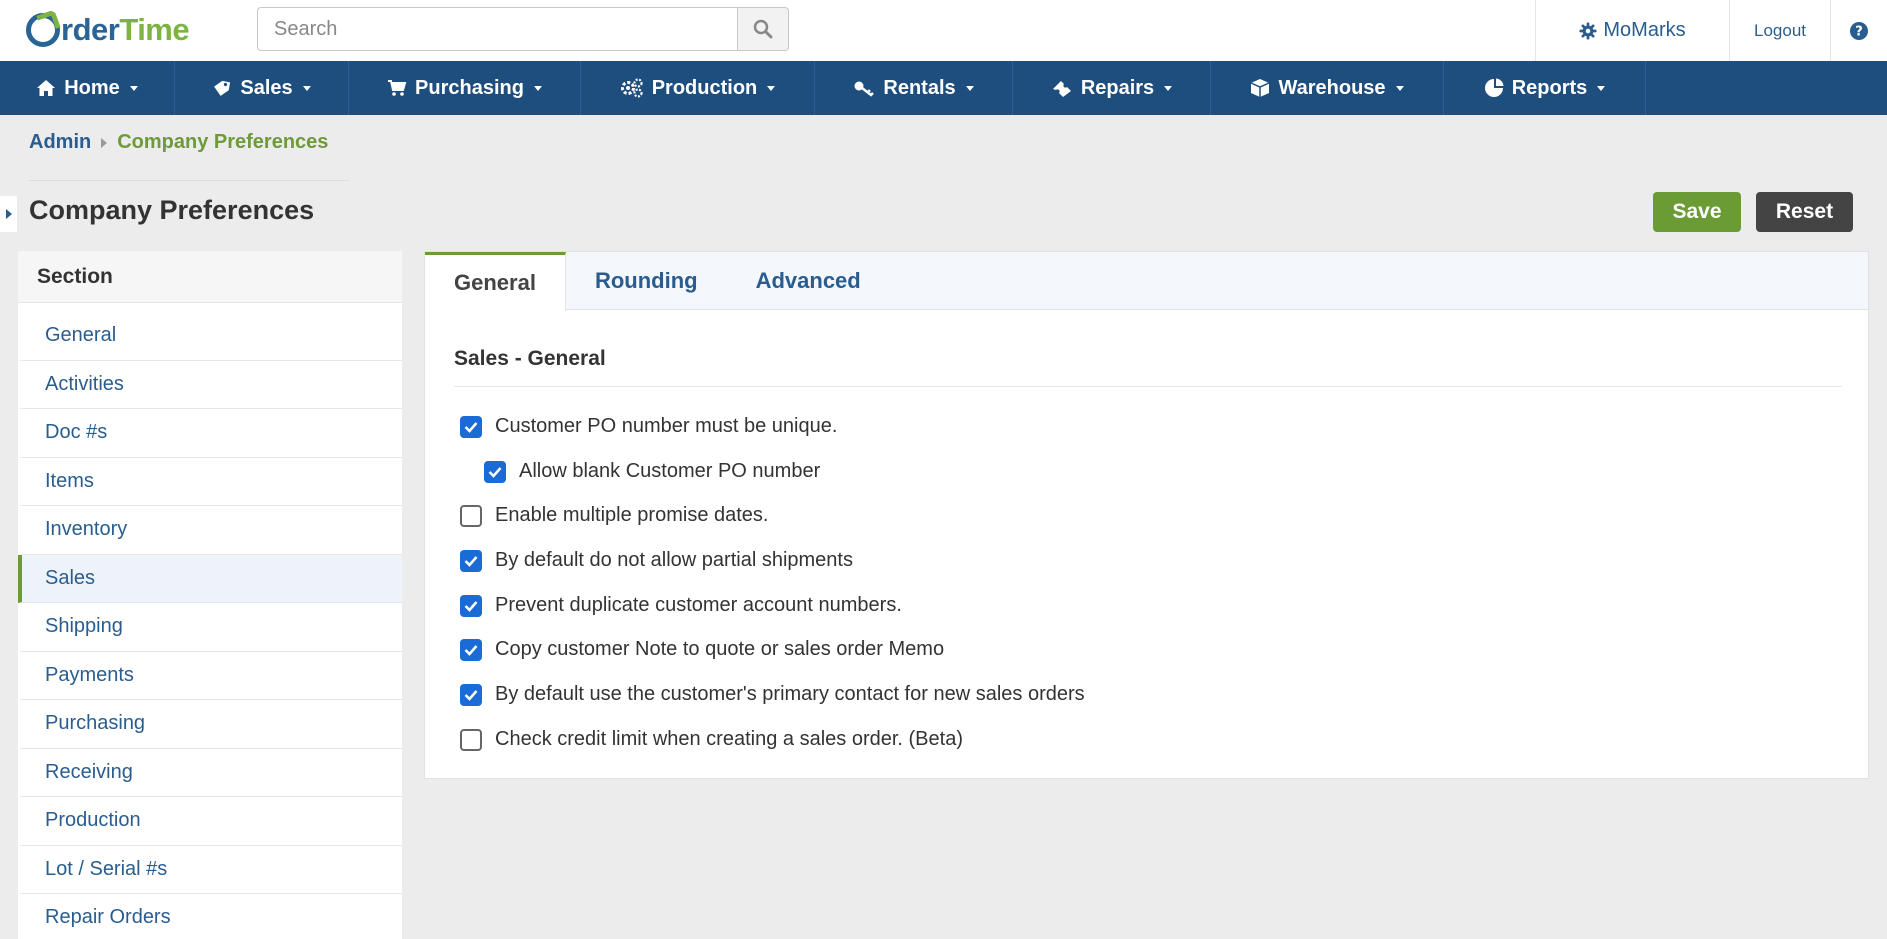 The image size is (1887, 939). What do you see at coordinates (652, 471) in the screenshot?
I see `option-allow-blank-po: Allow blank Customer PO number` at bounding box center [652, 471].